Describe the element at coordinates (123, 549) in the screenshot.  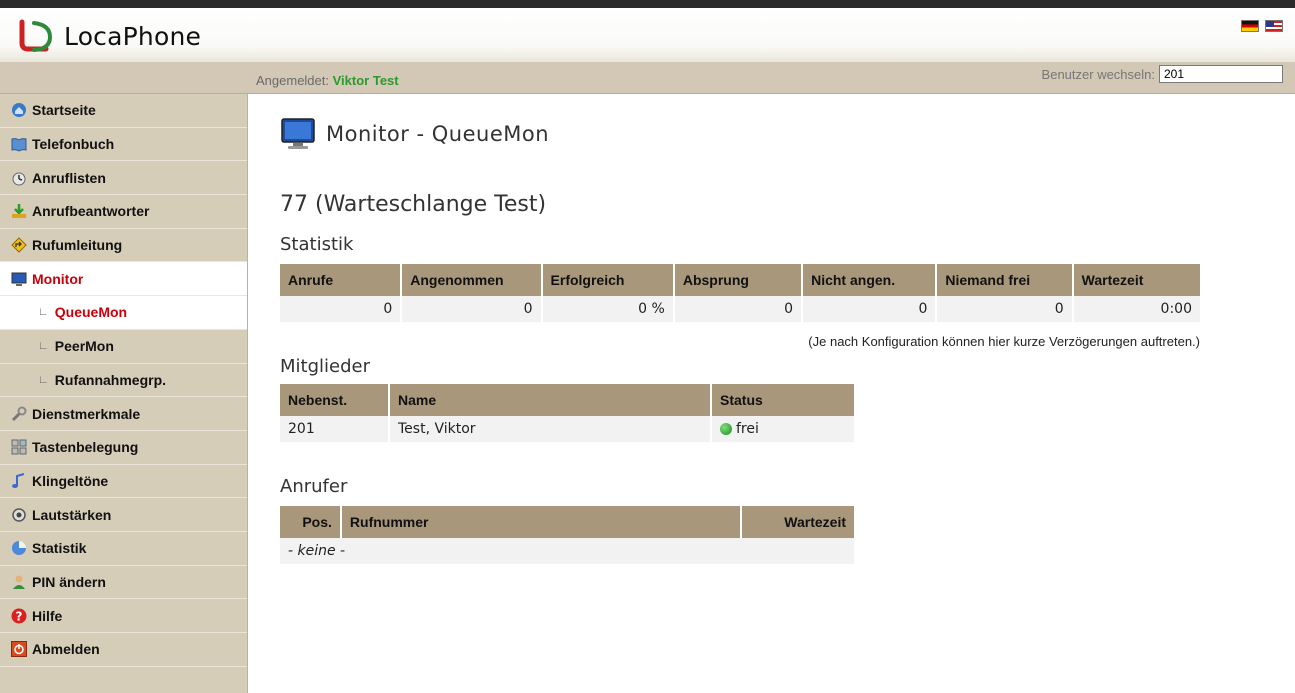
I see `sidebar-item-statistik: Statistik` at that location.